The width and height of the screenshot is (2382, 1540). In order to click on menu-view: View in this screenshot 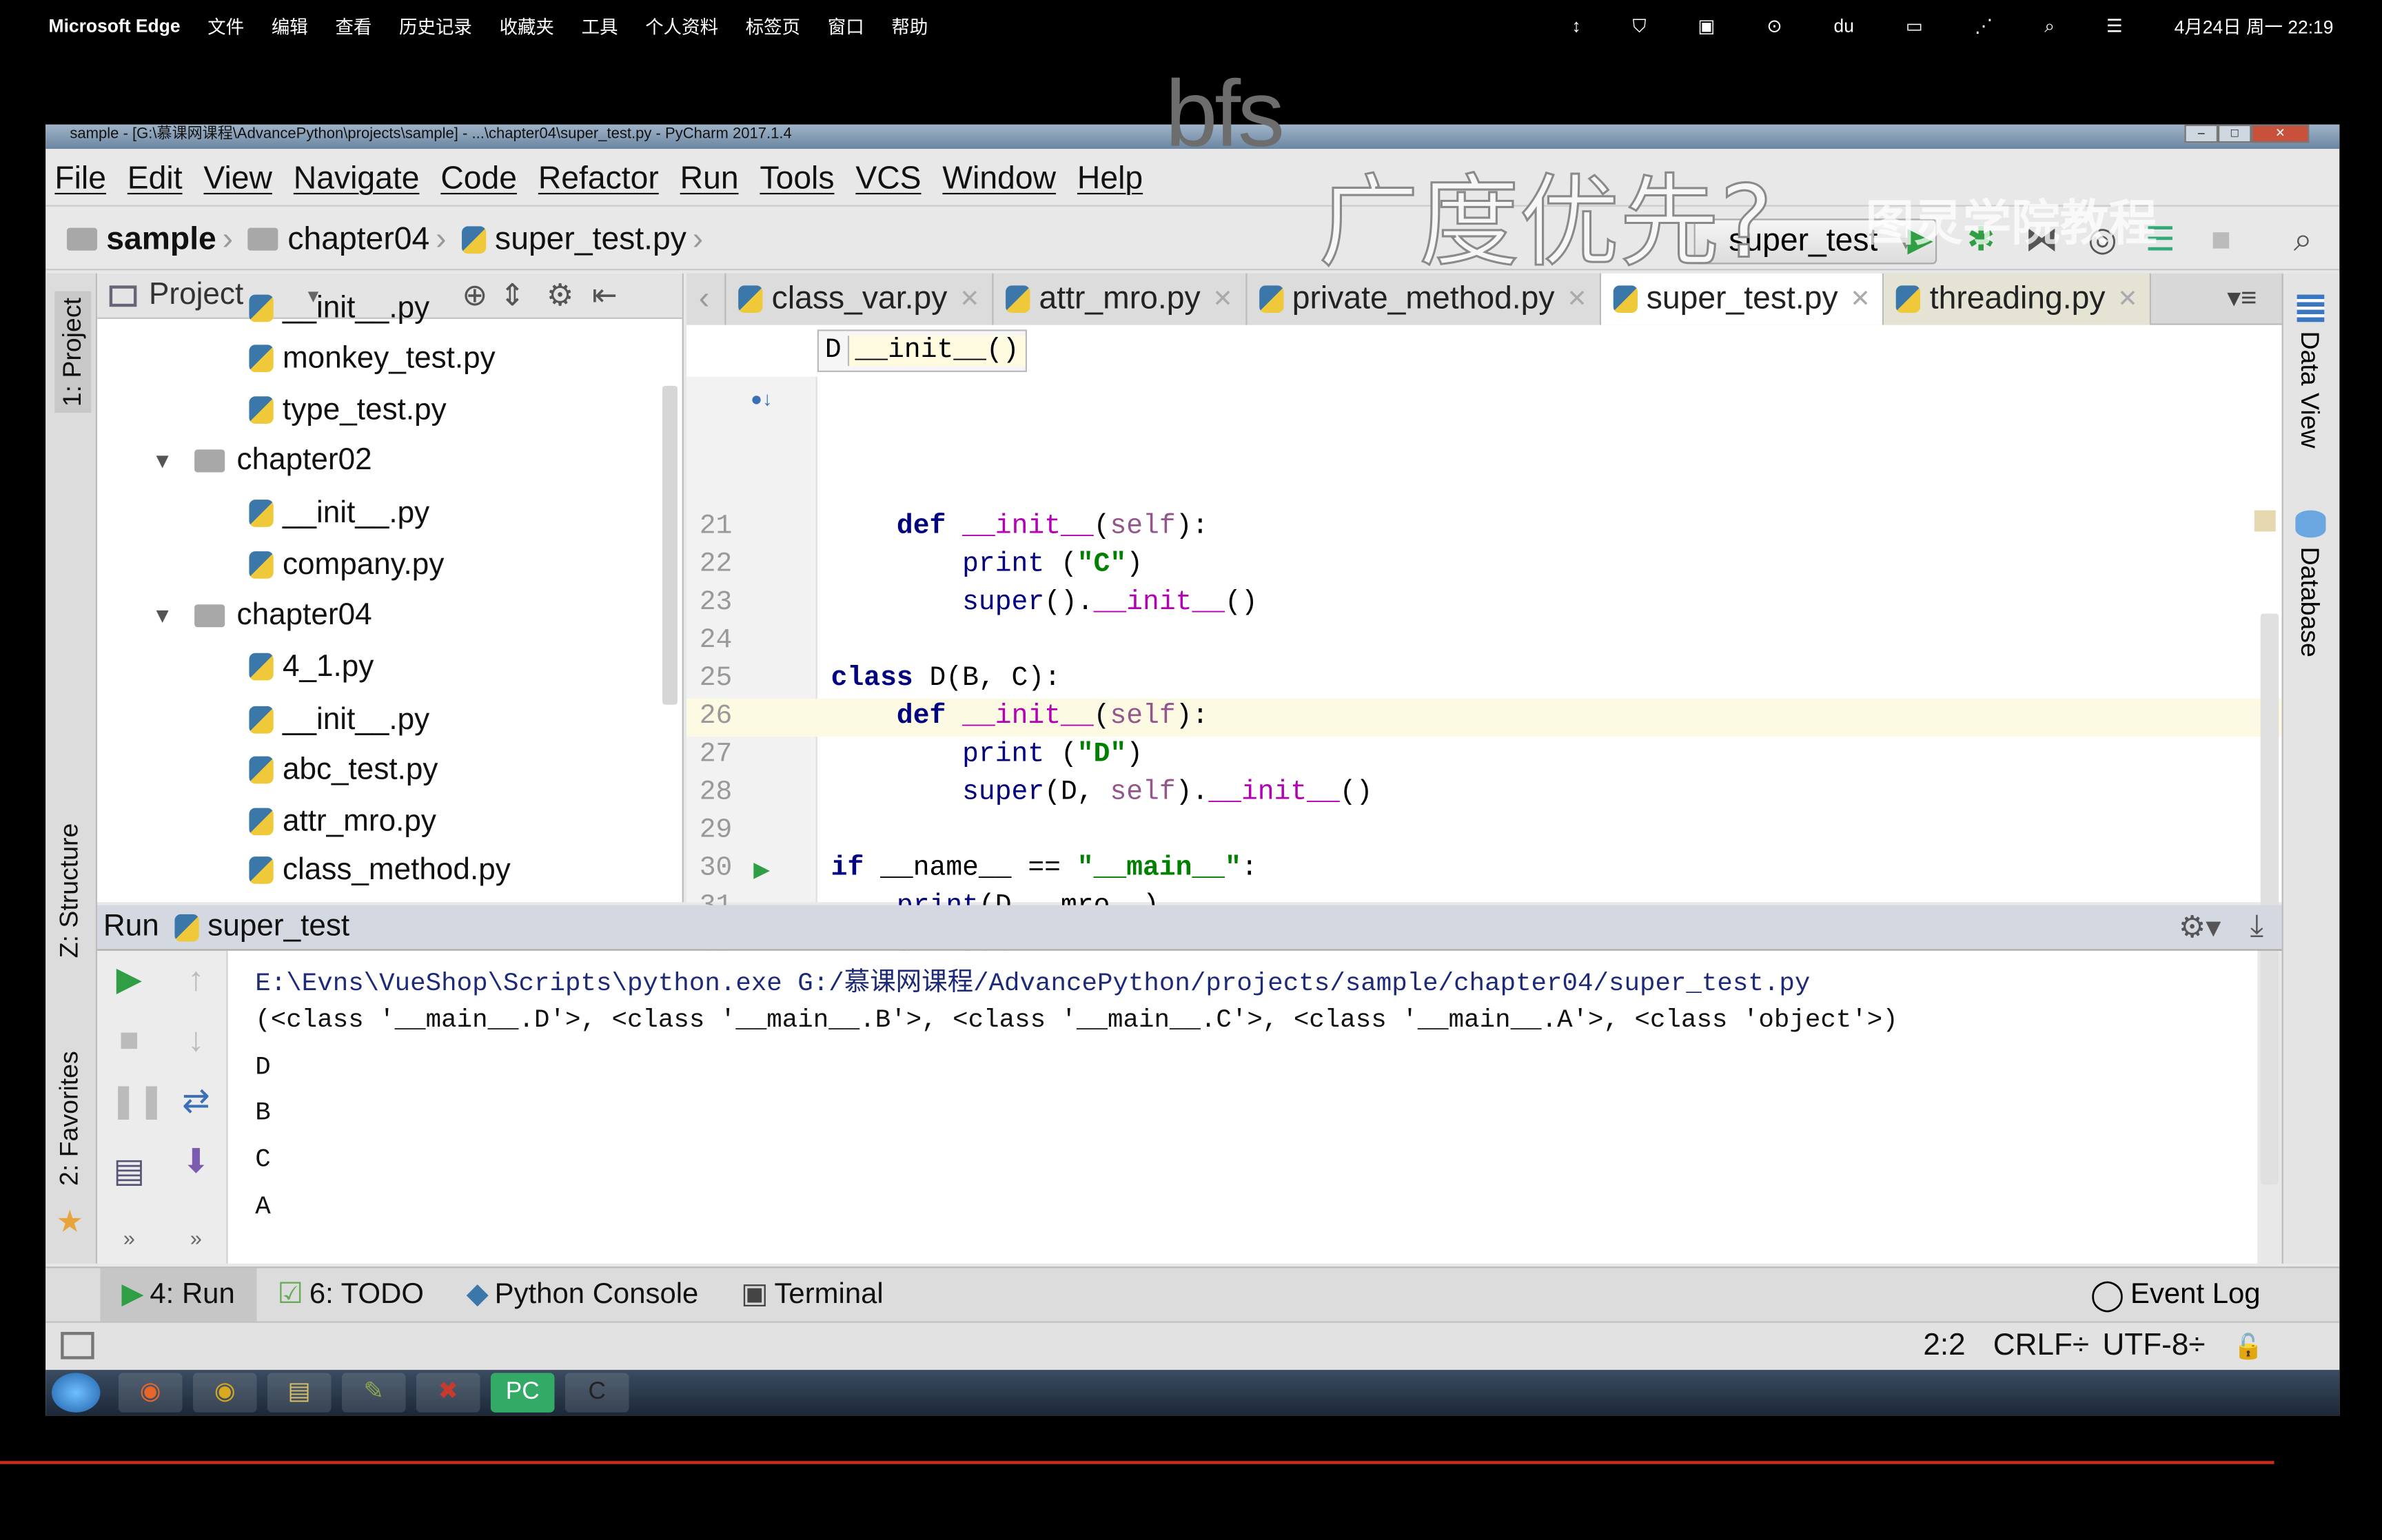, I will do `click(237, 179)`.